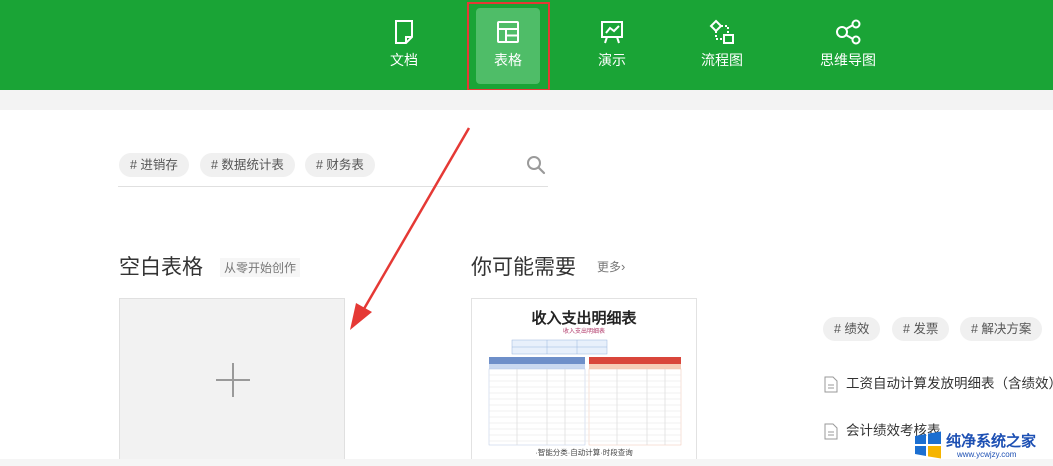 This screenshot has width=1053, height=466. What do you see at coordinates (722, 60) in the screenshot?
I see `nav-label: 流程图` at bounding box center [722, 60].